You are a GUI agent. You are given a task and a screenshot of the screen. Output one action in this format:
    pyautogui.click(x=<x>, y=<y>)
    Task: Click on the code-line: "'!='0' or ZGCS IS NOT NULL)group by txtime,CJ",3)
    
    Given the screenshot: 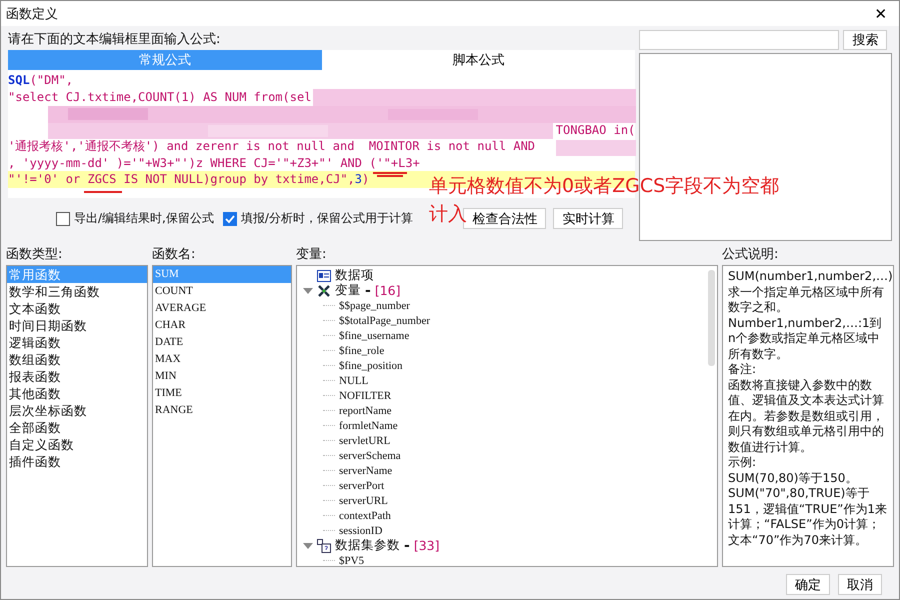 What is the action you would take?
    pyautogui.click(x=189, y=179)
    